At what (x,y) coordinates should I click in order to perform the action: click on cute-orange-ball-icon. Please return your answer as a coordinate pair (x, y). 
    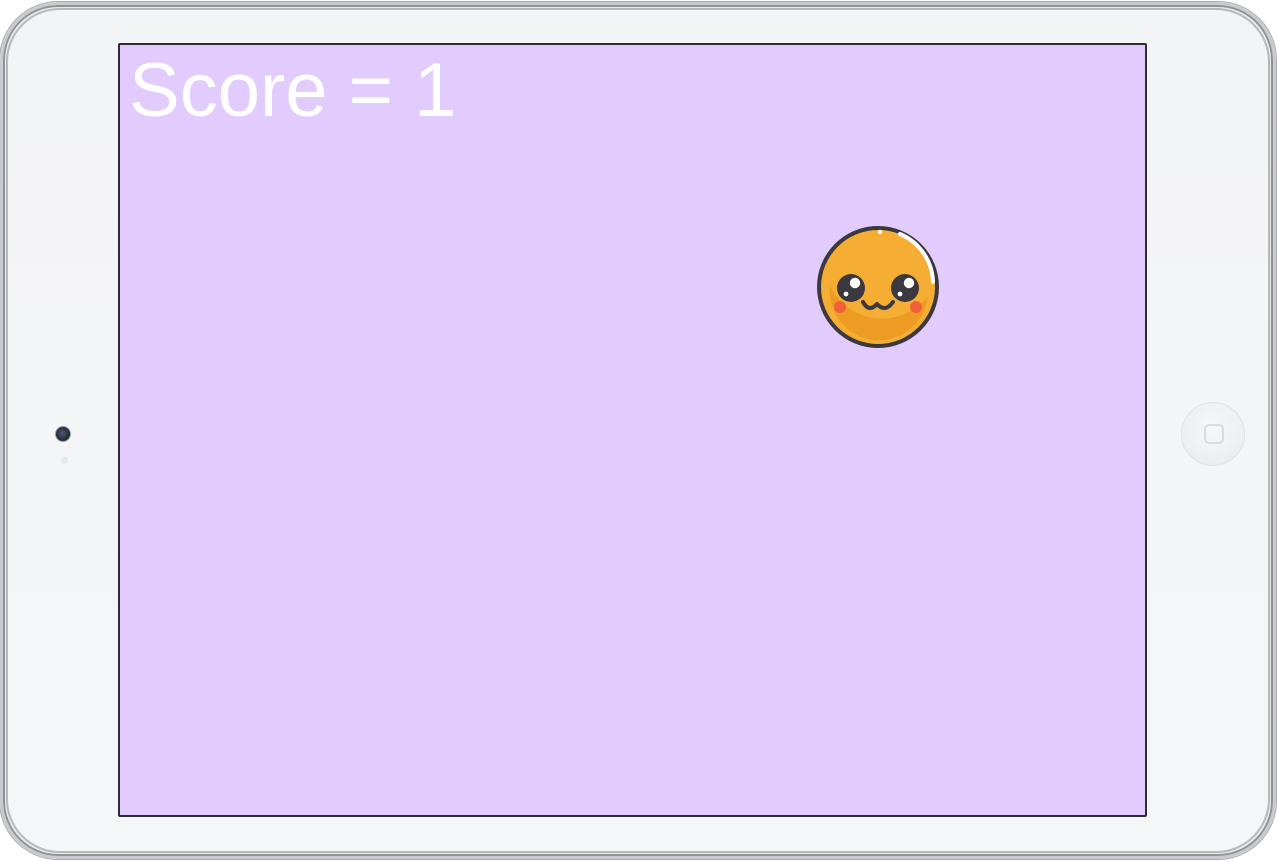
    Looking at the image, I should click on (878, 287).